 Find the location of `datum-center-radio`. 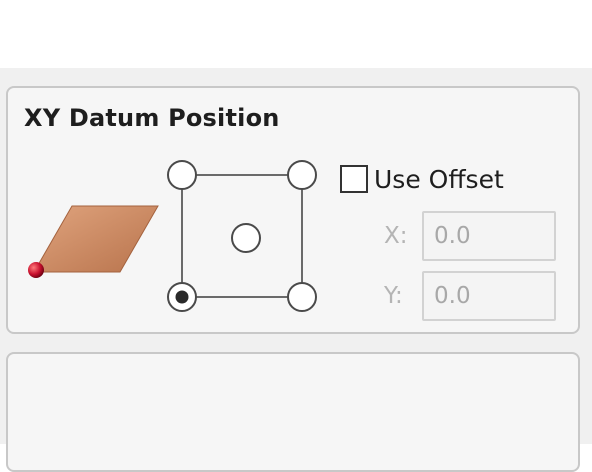

datum-center-radio is located at coordinates (246, 238).